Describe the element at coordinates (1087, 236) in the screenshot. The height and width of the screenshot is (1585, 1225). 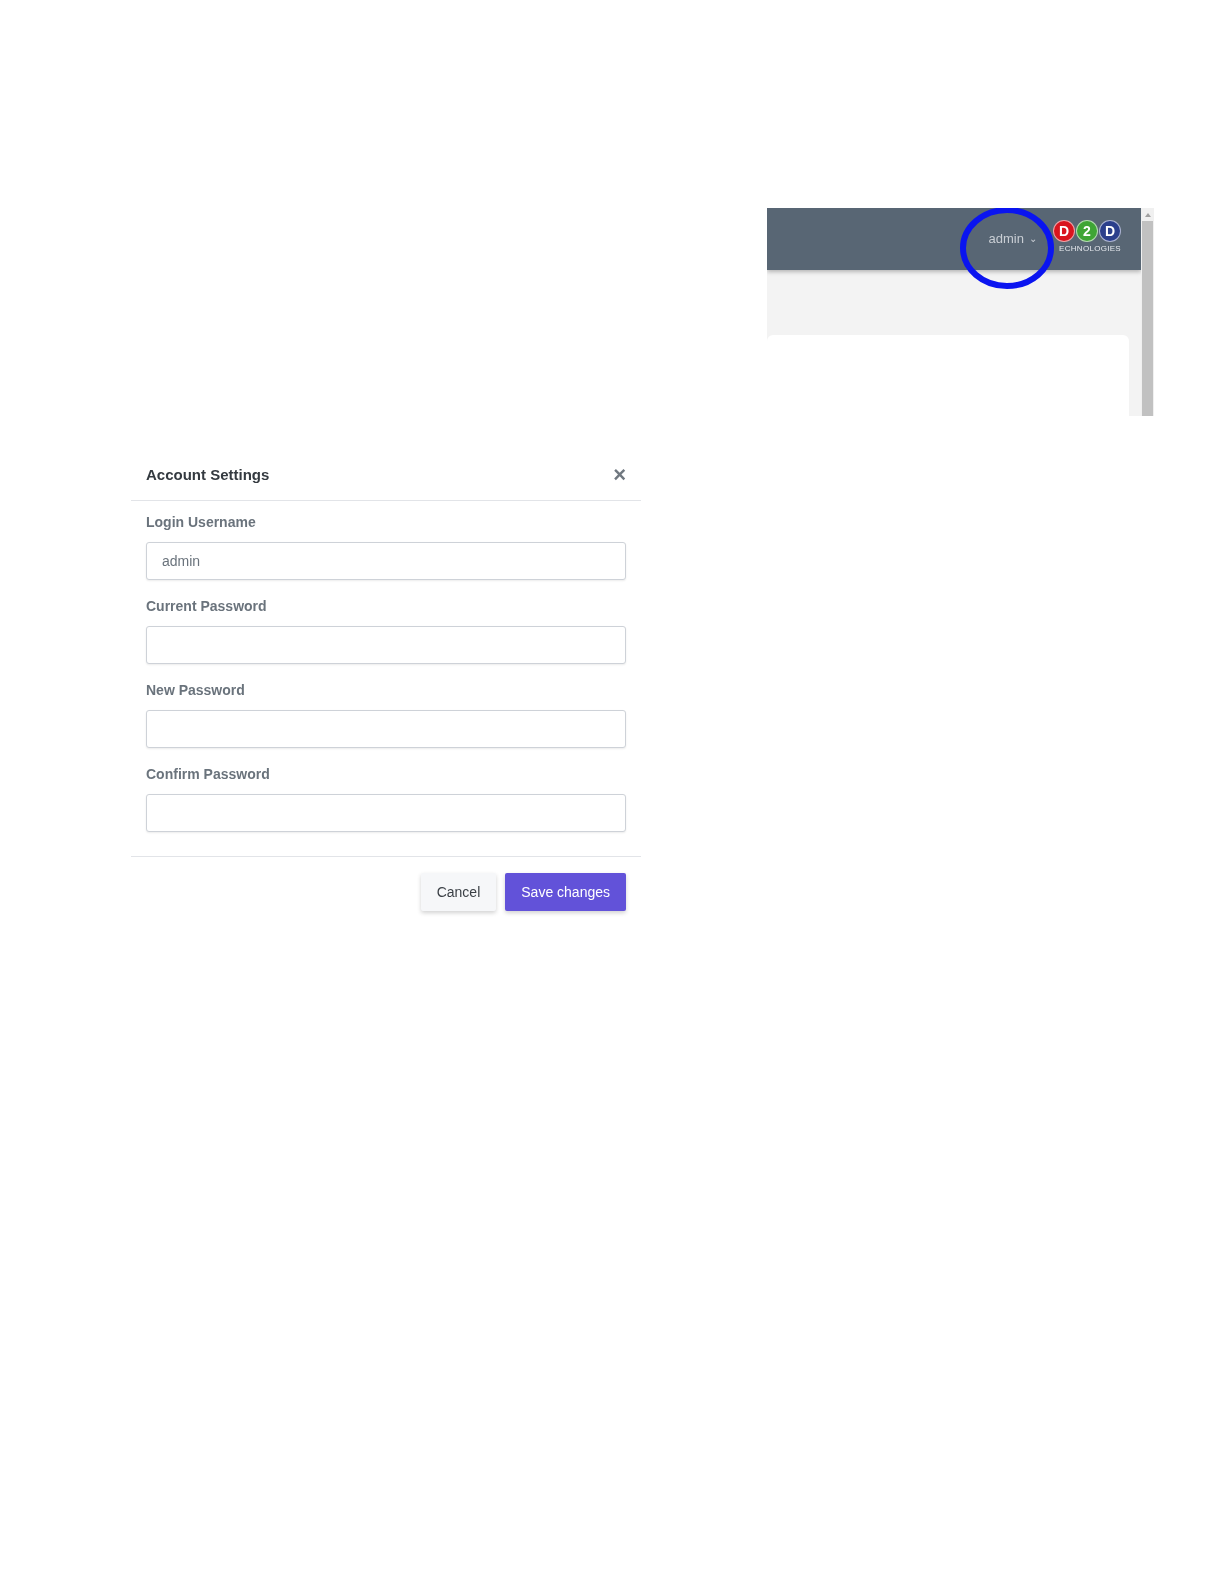
I see `company-logo: D 2 D ECHNOLOGIES` at that location.